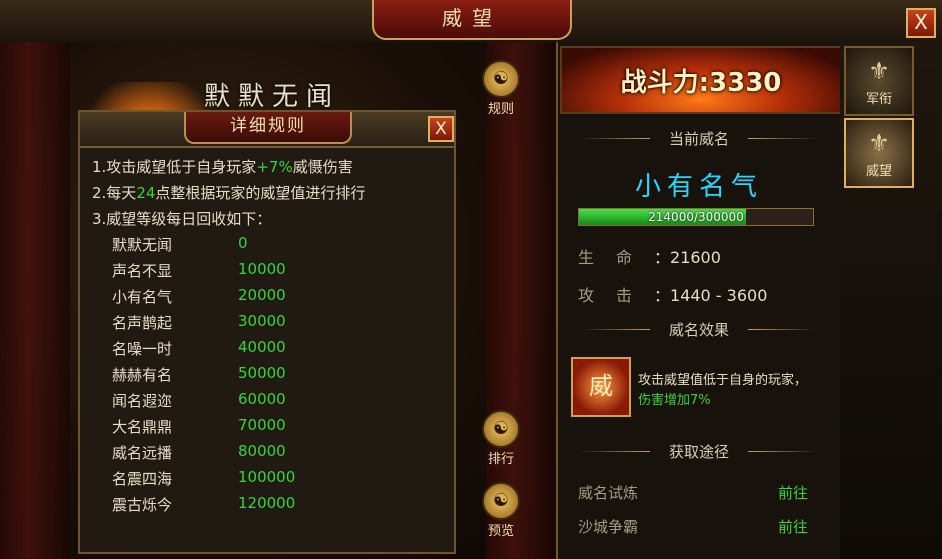  I want to click on stat-label: 生命, so click(616, 257).